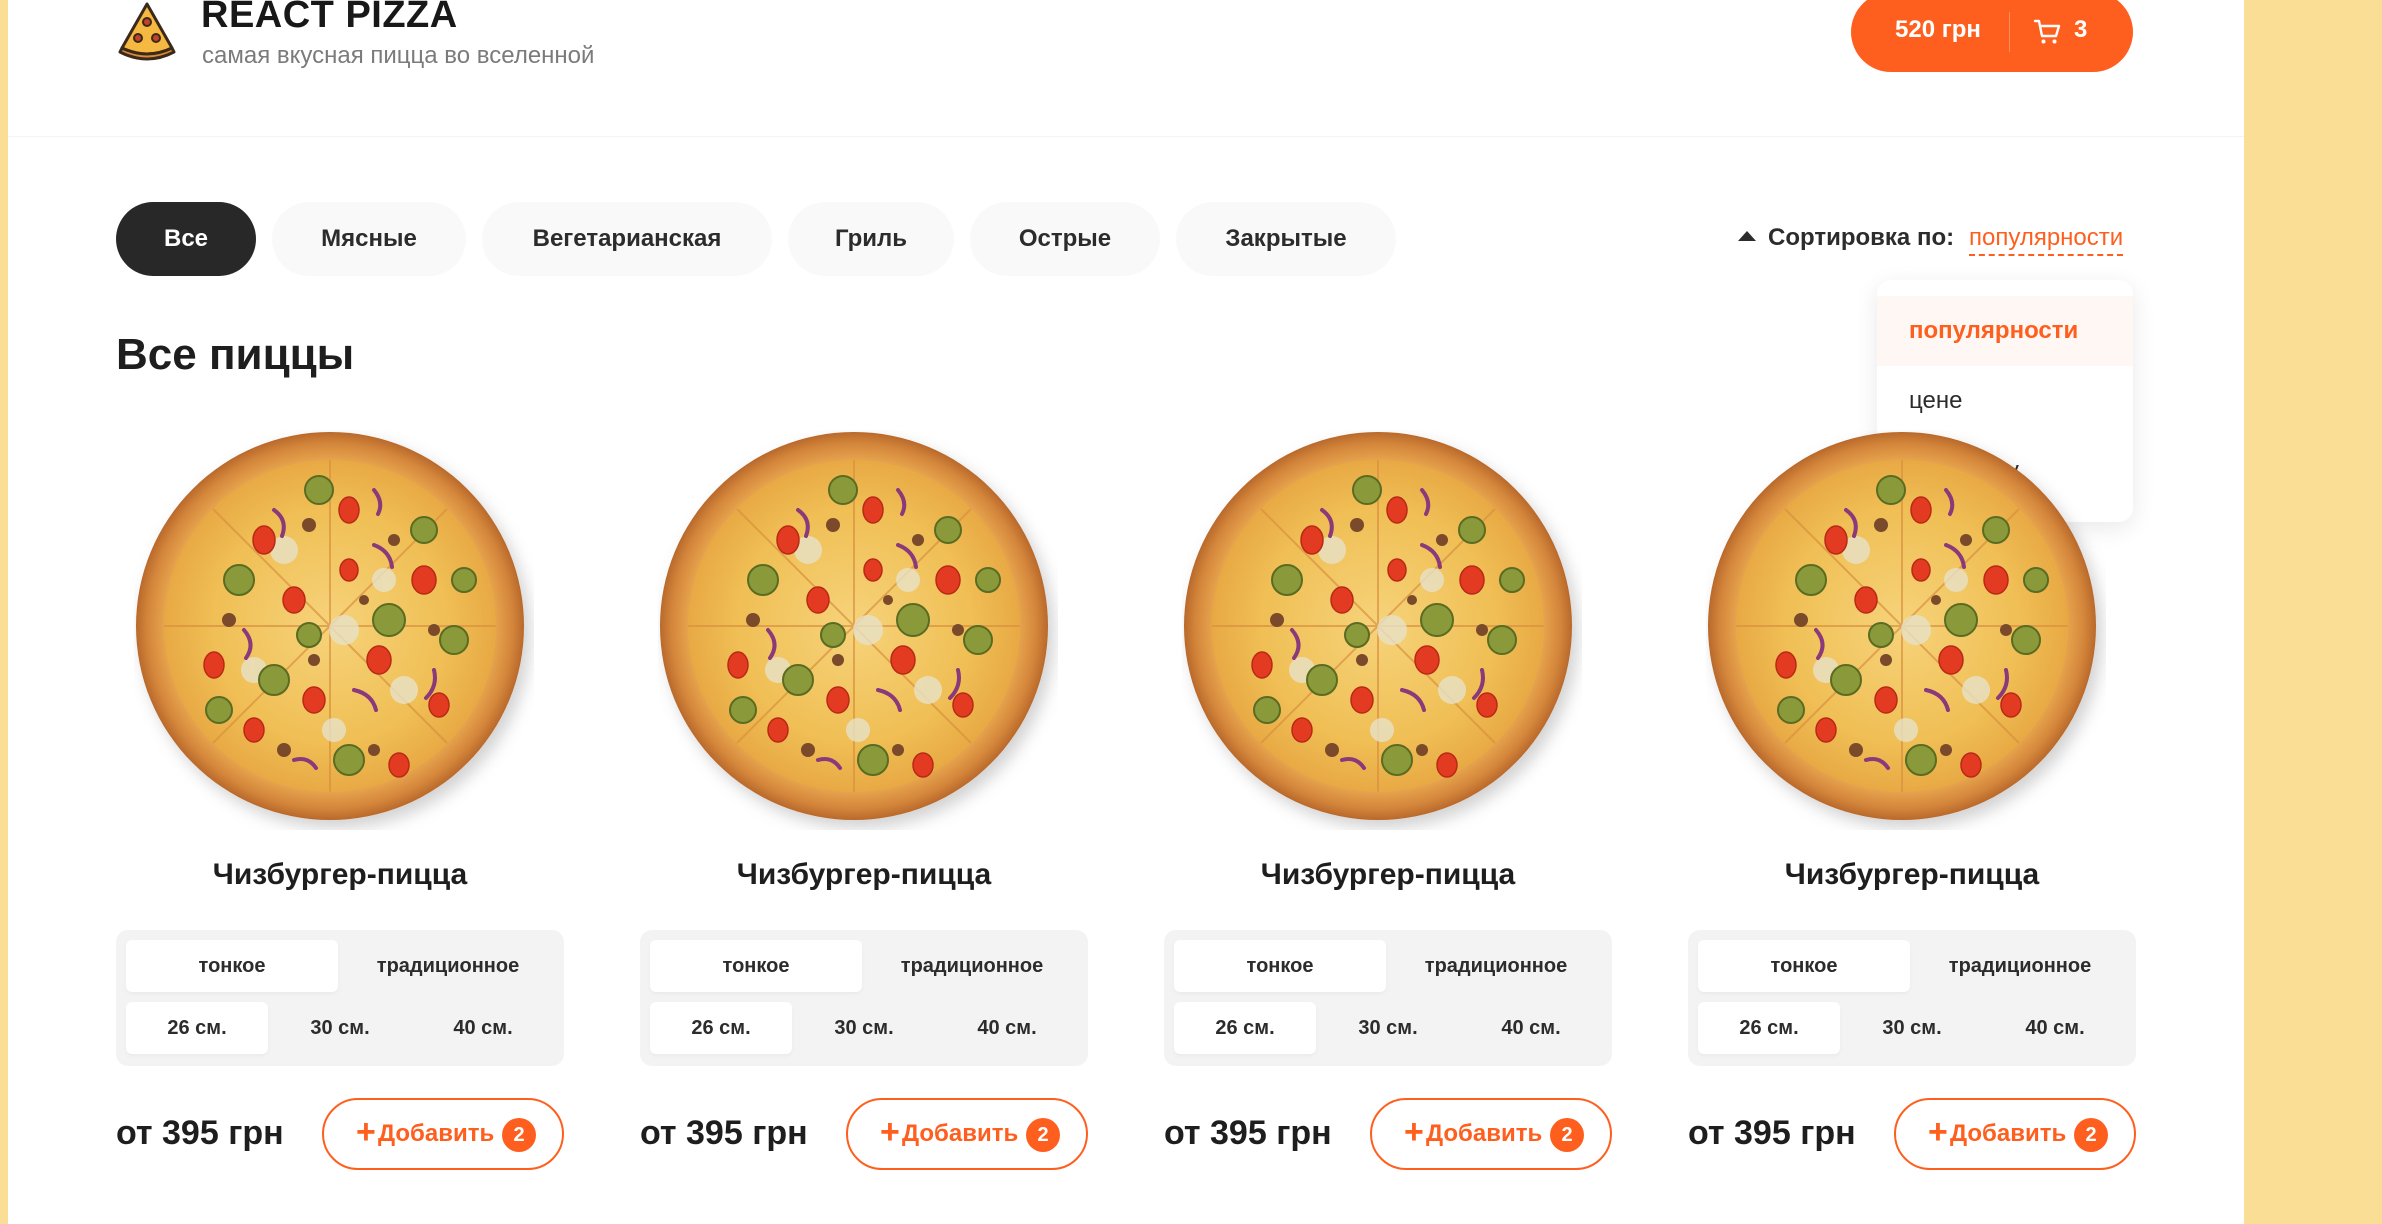  I want to click on category-meat: Мясные, so click(369, 239).